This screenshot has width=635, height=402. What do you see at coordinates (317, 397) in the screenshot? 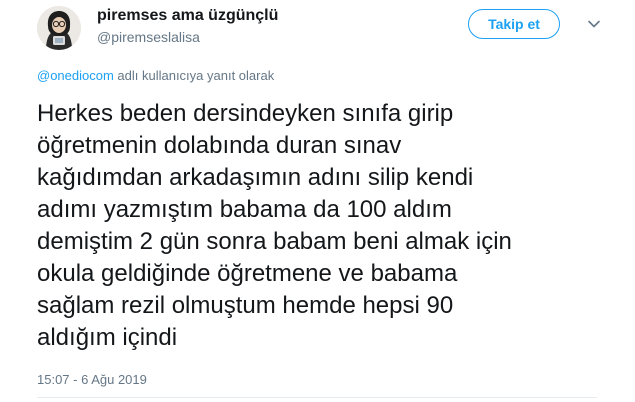
I see `divider` at bounding box center [317, 397].